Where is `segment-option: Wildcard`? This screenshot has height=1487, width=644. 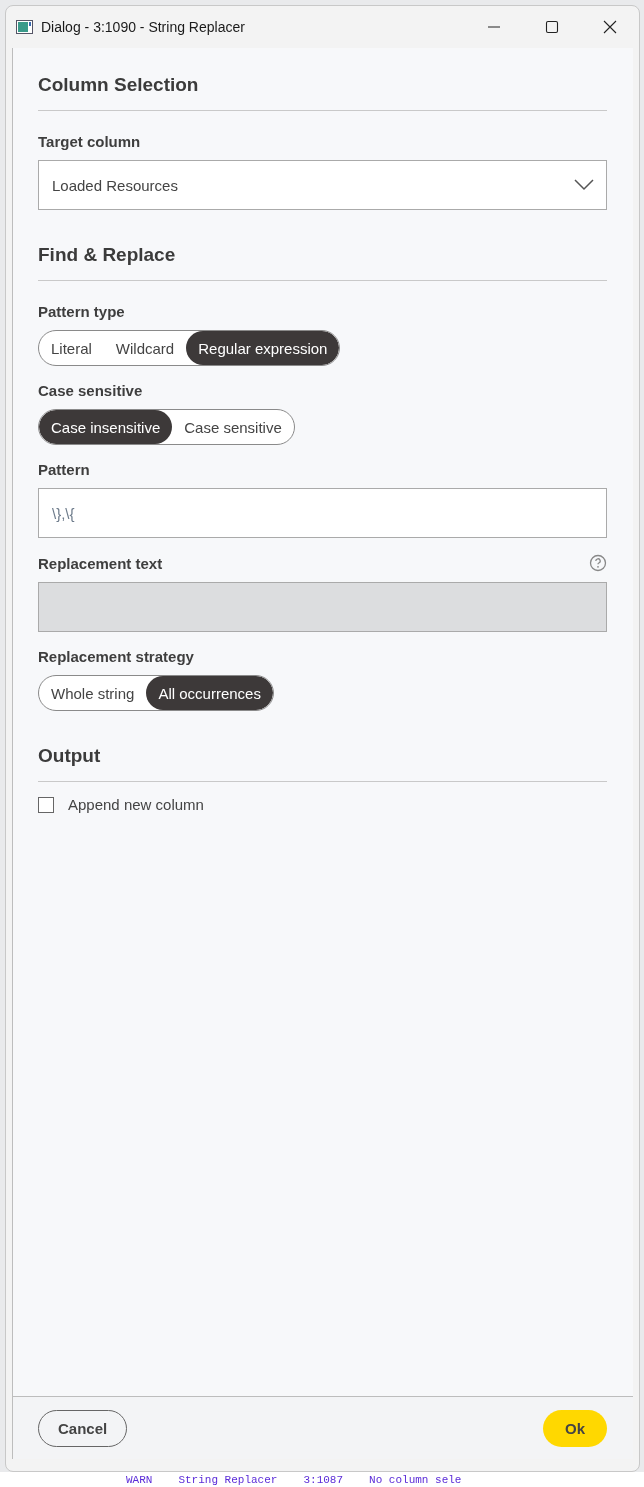
segment-option: Wildcard is located at coordinates (145, 348).